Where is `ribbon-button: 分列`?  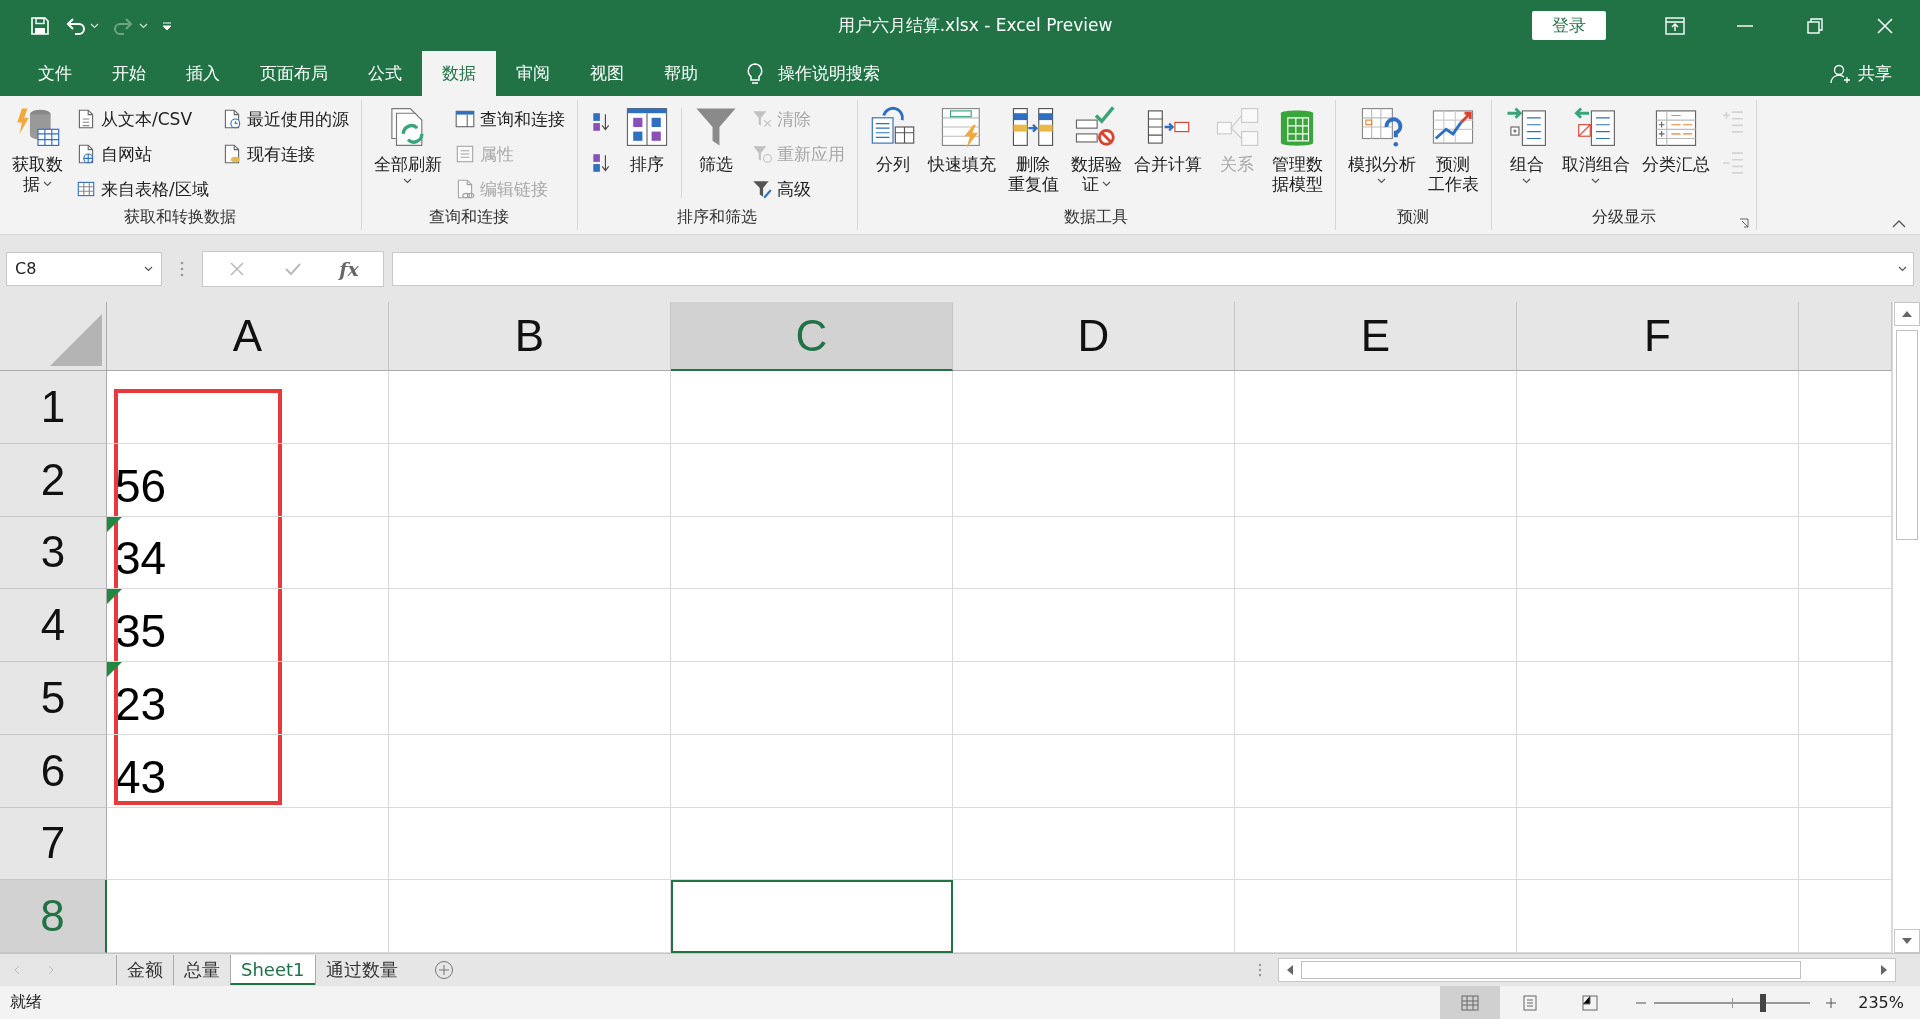
ribbon-button: 分列 is located at coordinates (892, 139).